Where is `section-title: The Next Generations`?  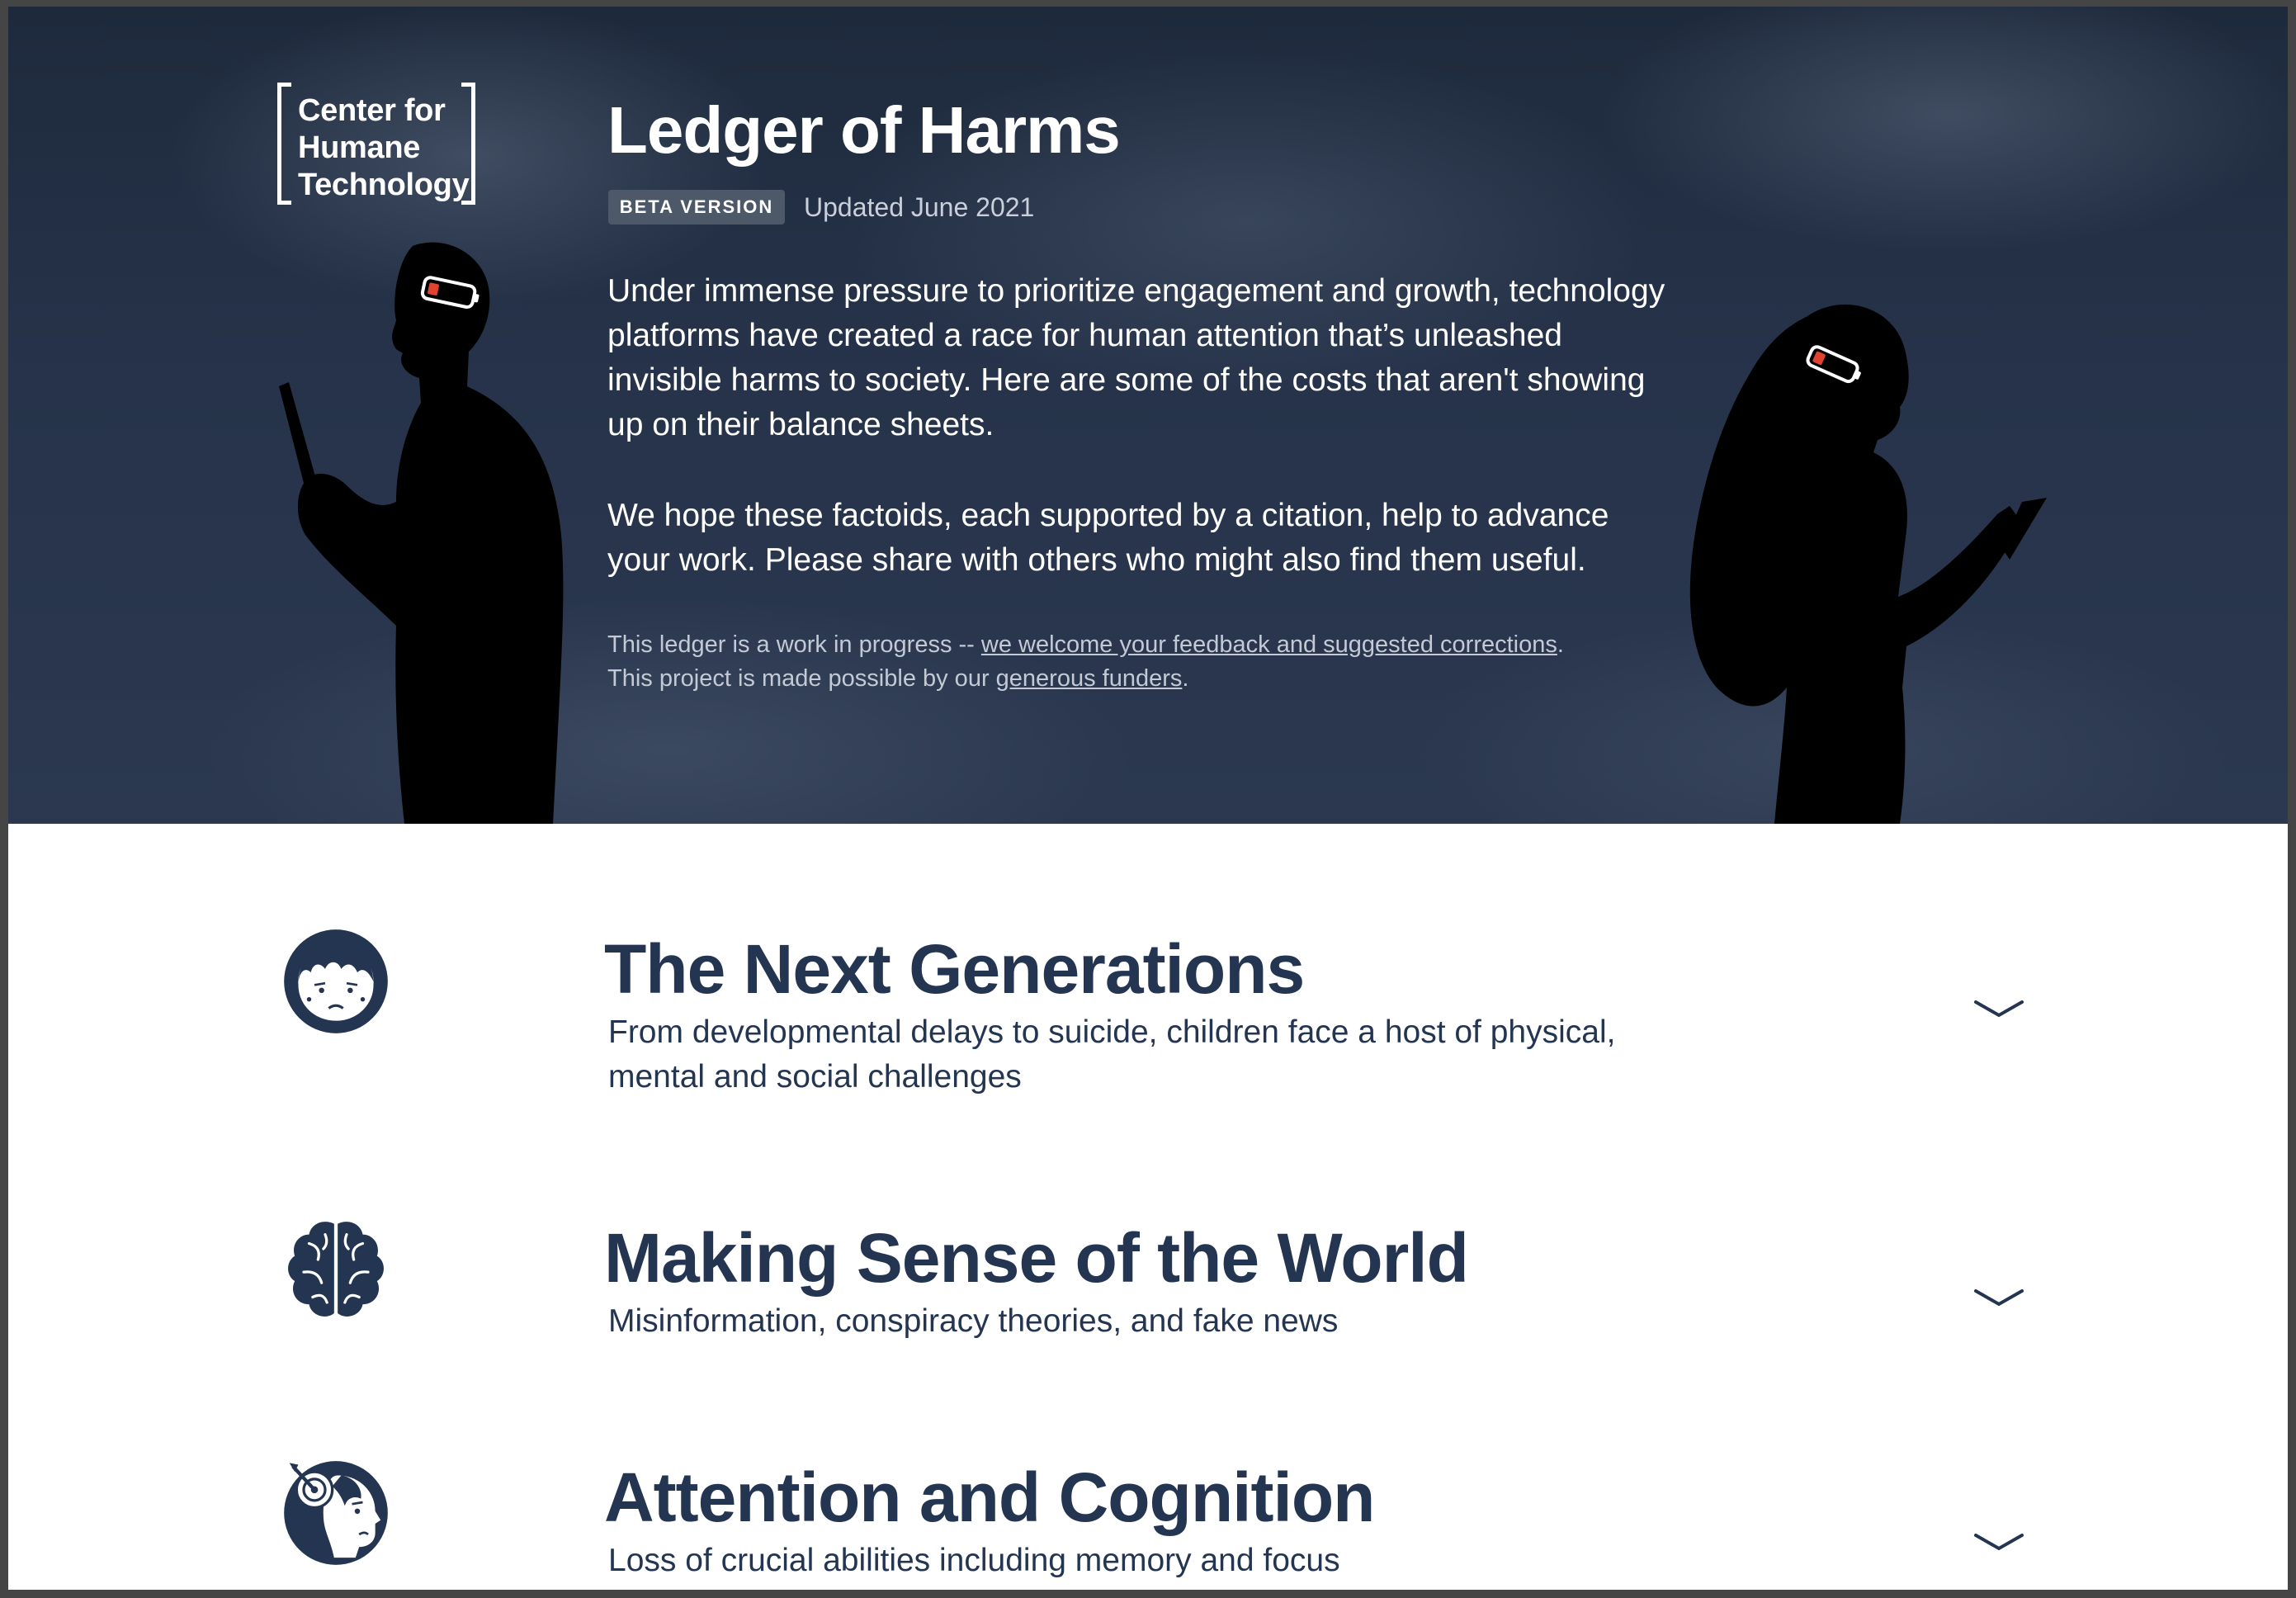
section-title: The Next Generations is located at coordinates (955, 969).